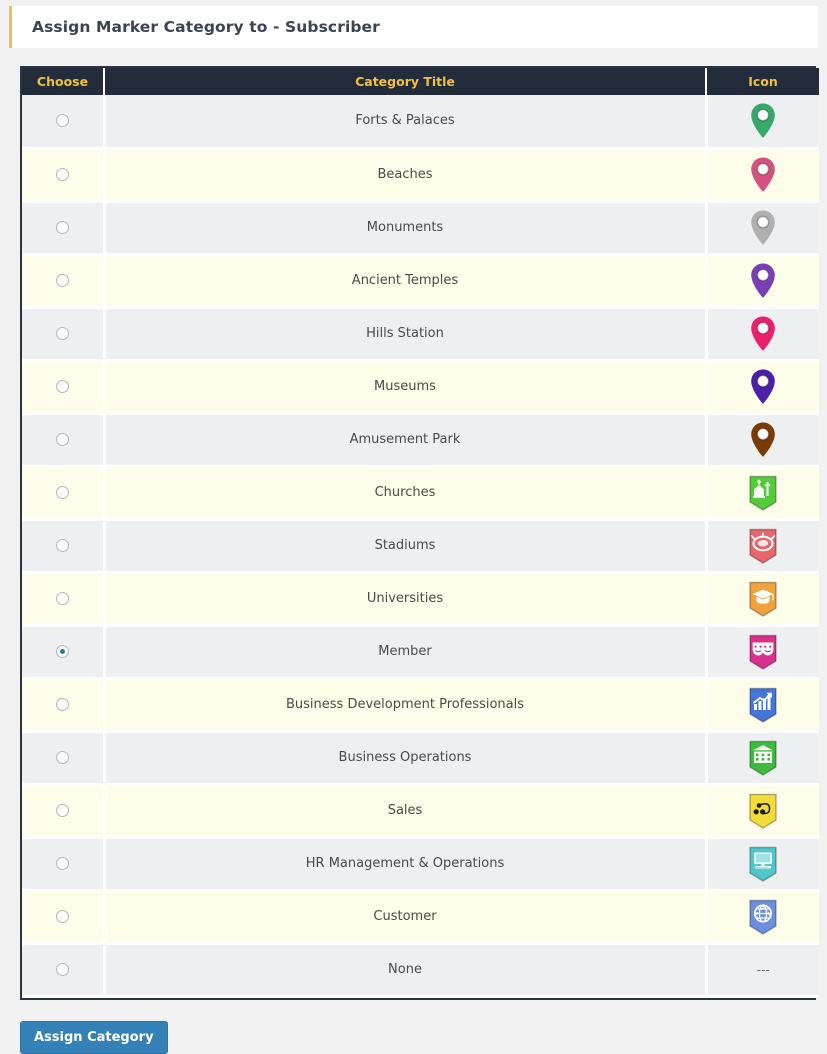 This screenshot has height=1054, width=827. I want to click on table-row: Sales, so click(420, 811).